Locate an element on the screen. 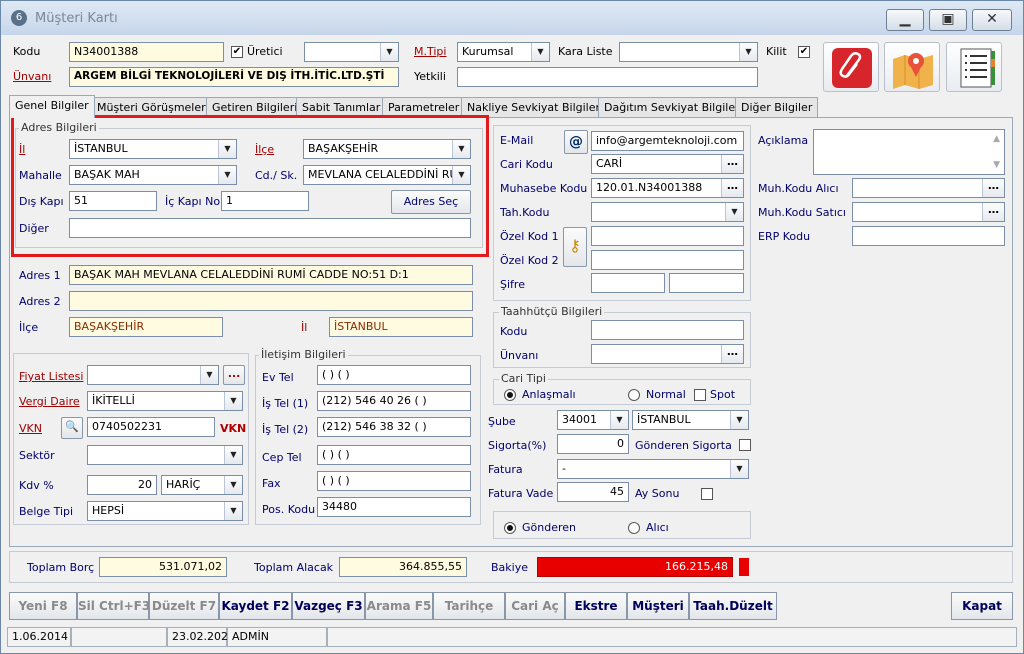  scroll-up-icon: ▲ is located at coordinates (996, 139).